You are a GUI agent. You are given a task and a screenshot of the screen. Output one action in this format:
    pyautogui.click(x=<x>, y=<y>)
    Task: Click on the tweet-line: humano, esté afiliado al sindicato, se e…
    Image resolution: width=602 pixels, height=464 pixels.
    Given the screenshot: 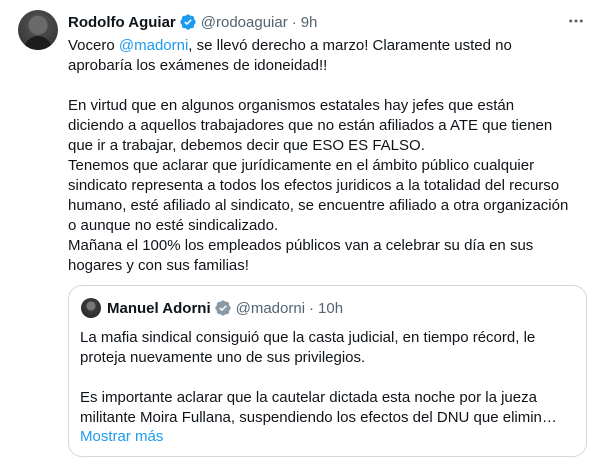 What is the action you would take?
    pyautogui.click(x=318, y=205)
    